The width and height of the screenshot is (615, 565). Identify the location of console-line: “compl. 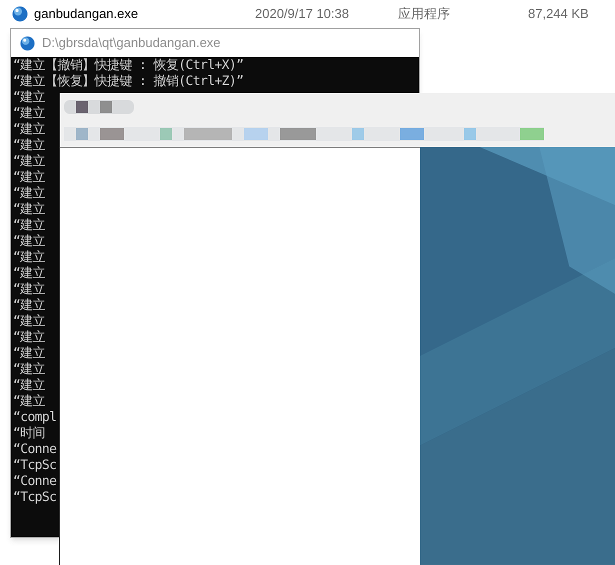
(34, 417).